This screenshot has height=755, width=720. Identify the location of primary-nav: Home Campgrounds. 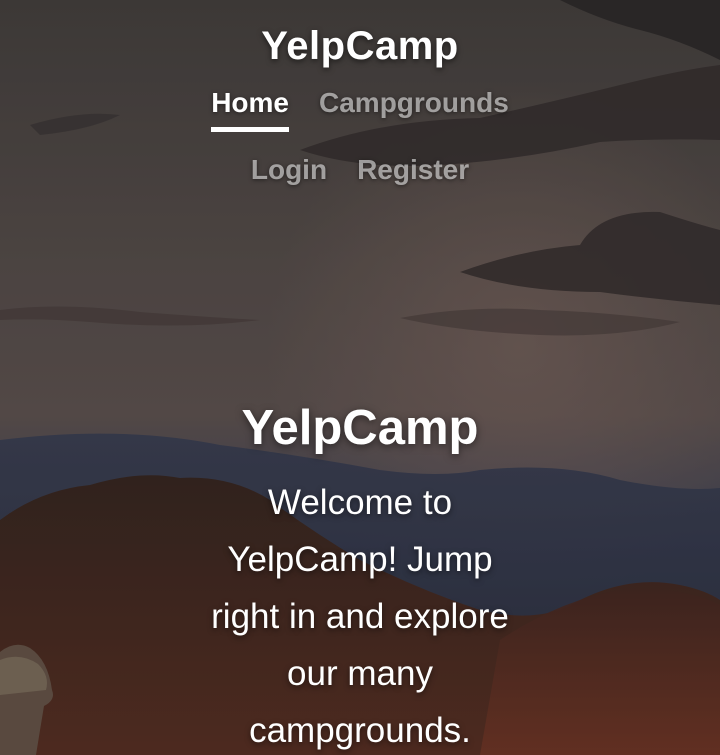
(360, 109).